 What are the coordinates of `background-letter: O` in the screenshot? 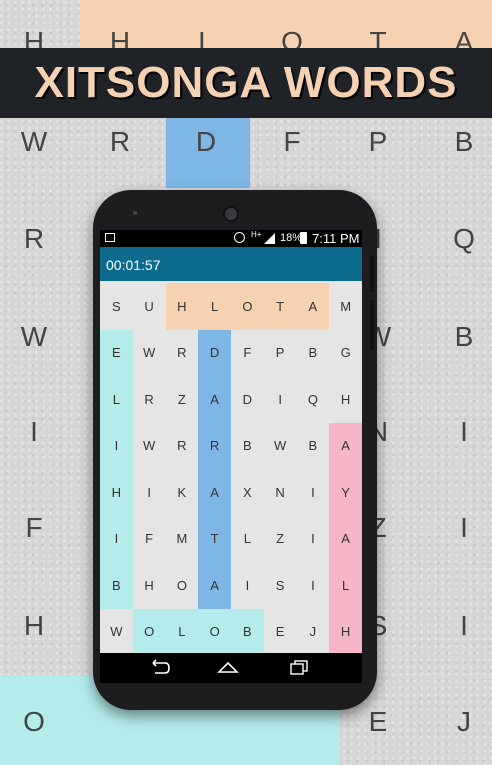 It's located at (34, 721).